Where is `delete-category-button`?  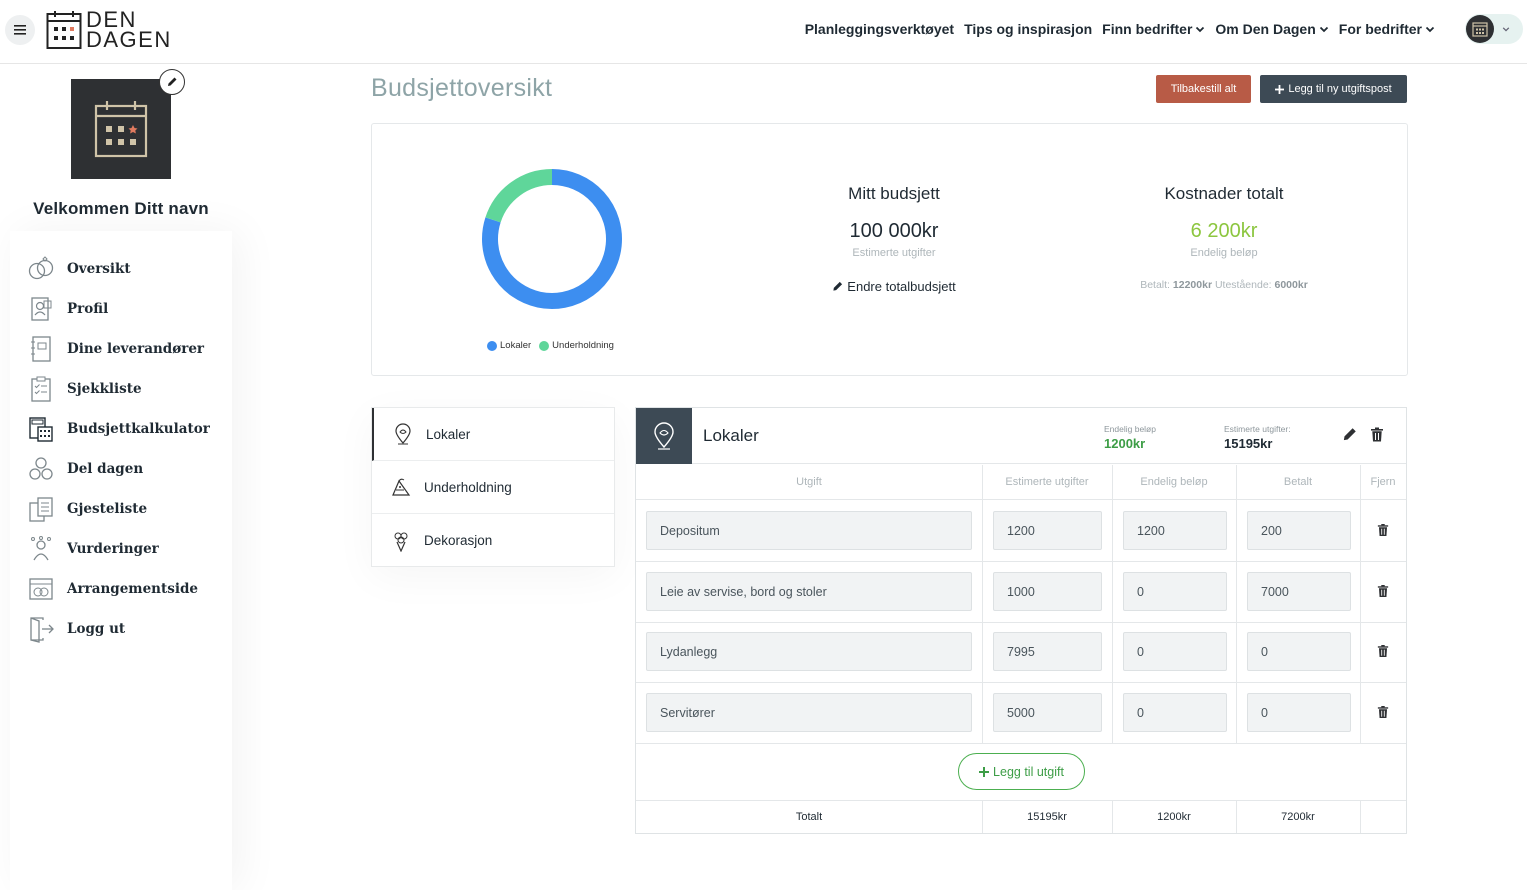 delete-category-button is located at coordinates (1377, 437).